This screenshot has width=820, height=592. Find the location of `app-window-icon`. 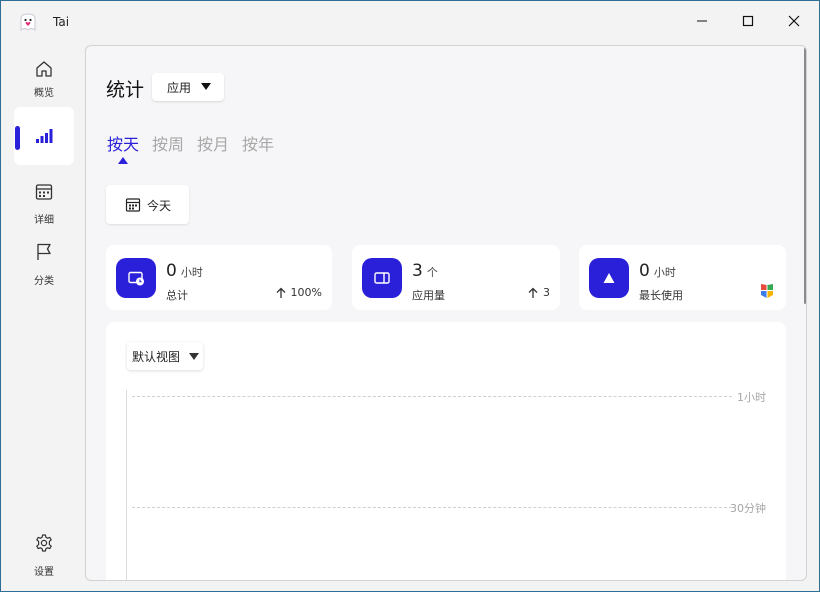

app-window-icon is located at coordinates (382, 278).